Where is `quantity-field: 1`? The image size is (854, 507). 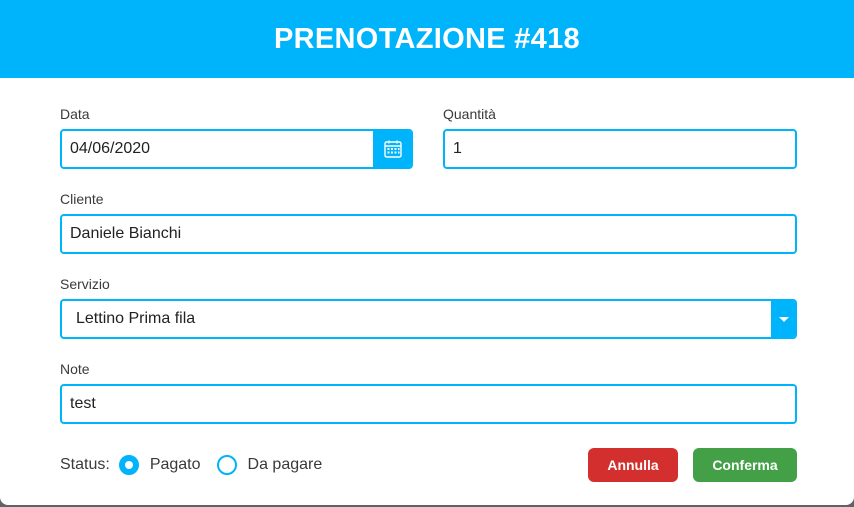 quantity-field: 1 is located at coordinates (620, 149).